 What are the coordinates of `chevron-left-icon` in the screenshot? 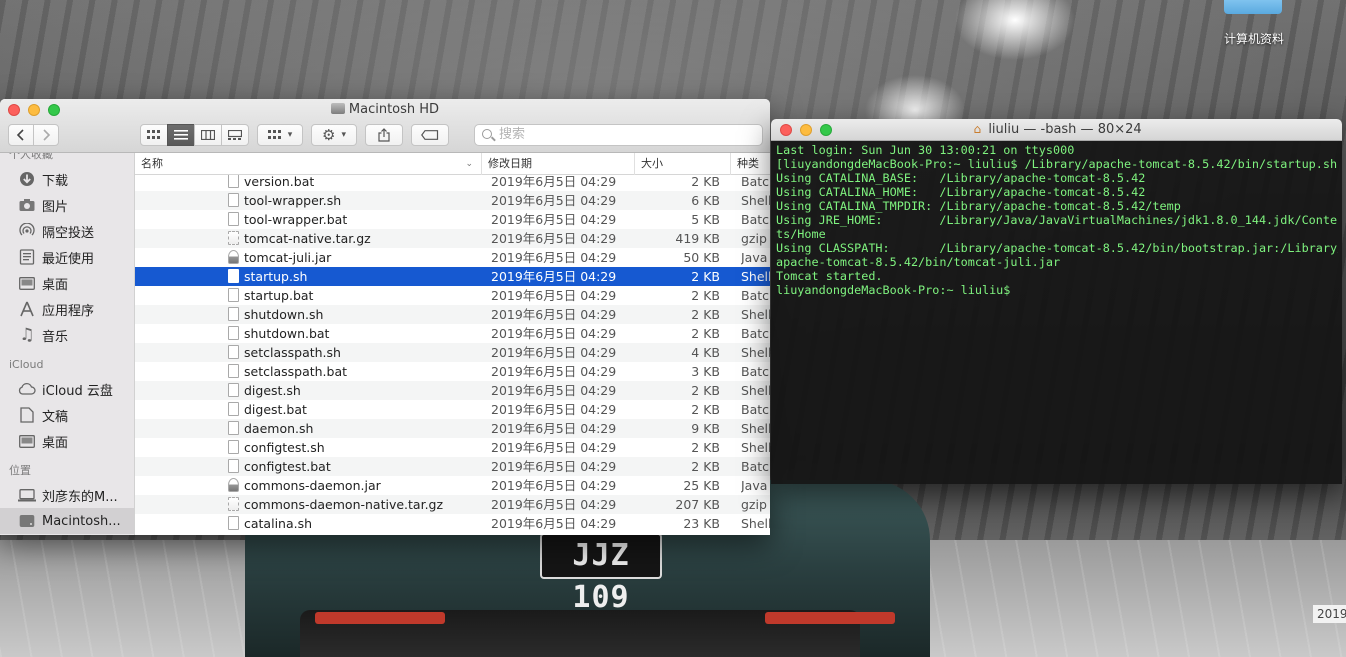 It's located at (20, 135).